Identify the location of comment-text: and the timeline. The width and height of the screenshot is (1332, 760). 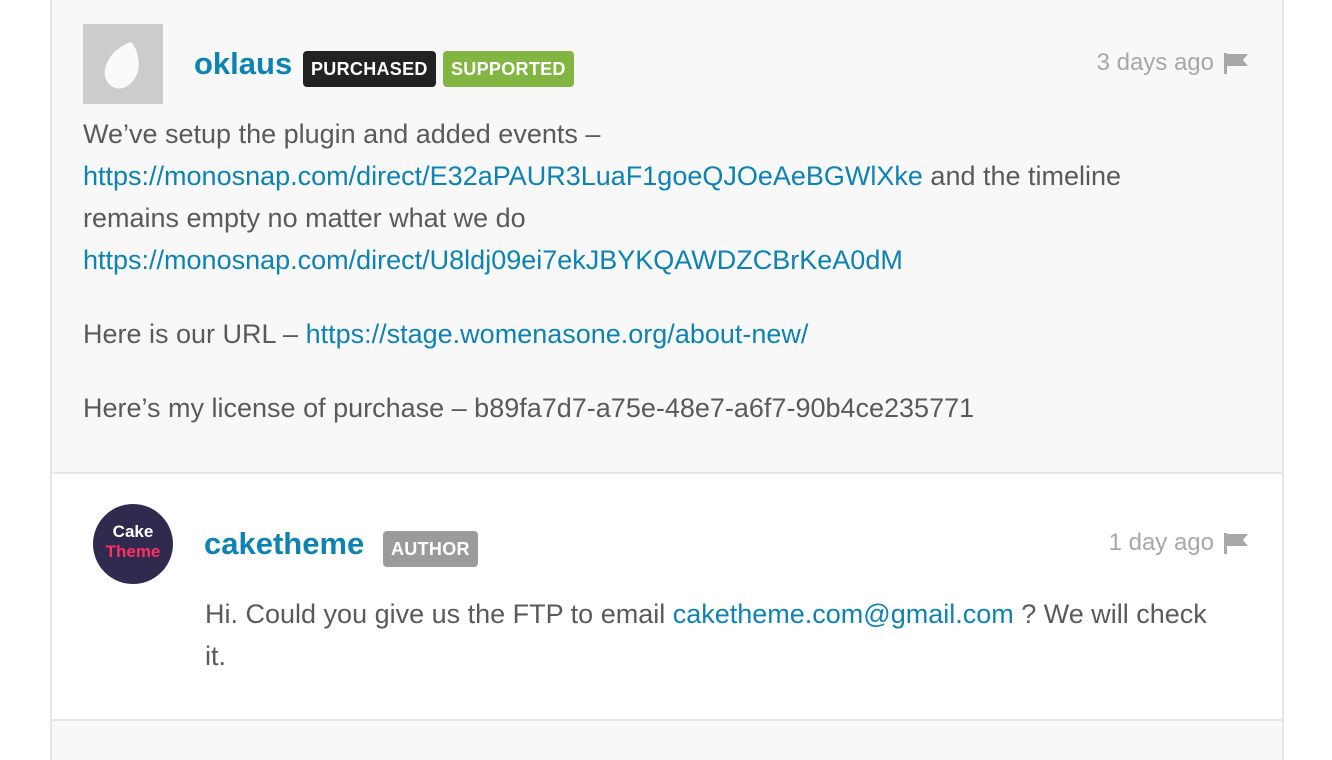
(1022, 176).